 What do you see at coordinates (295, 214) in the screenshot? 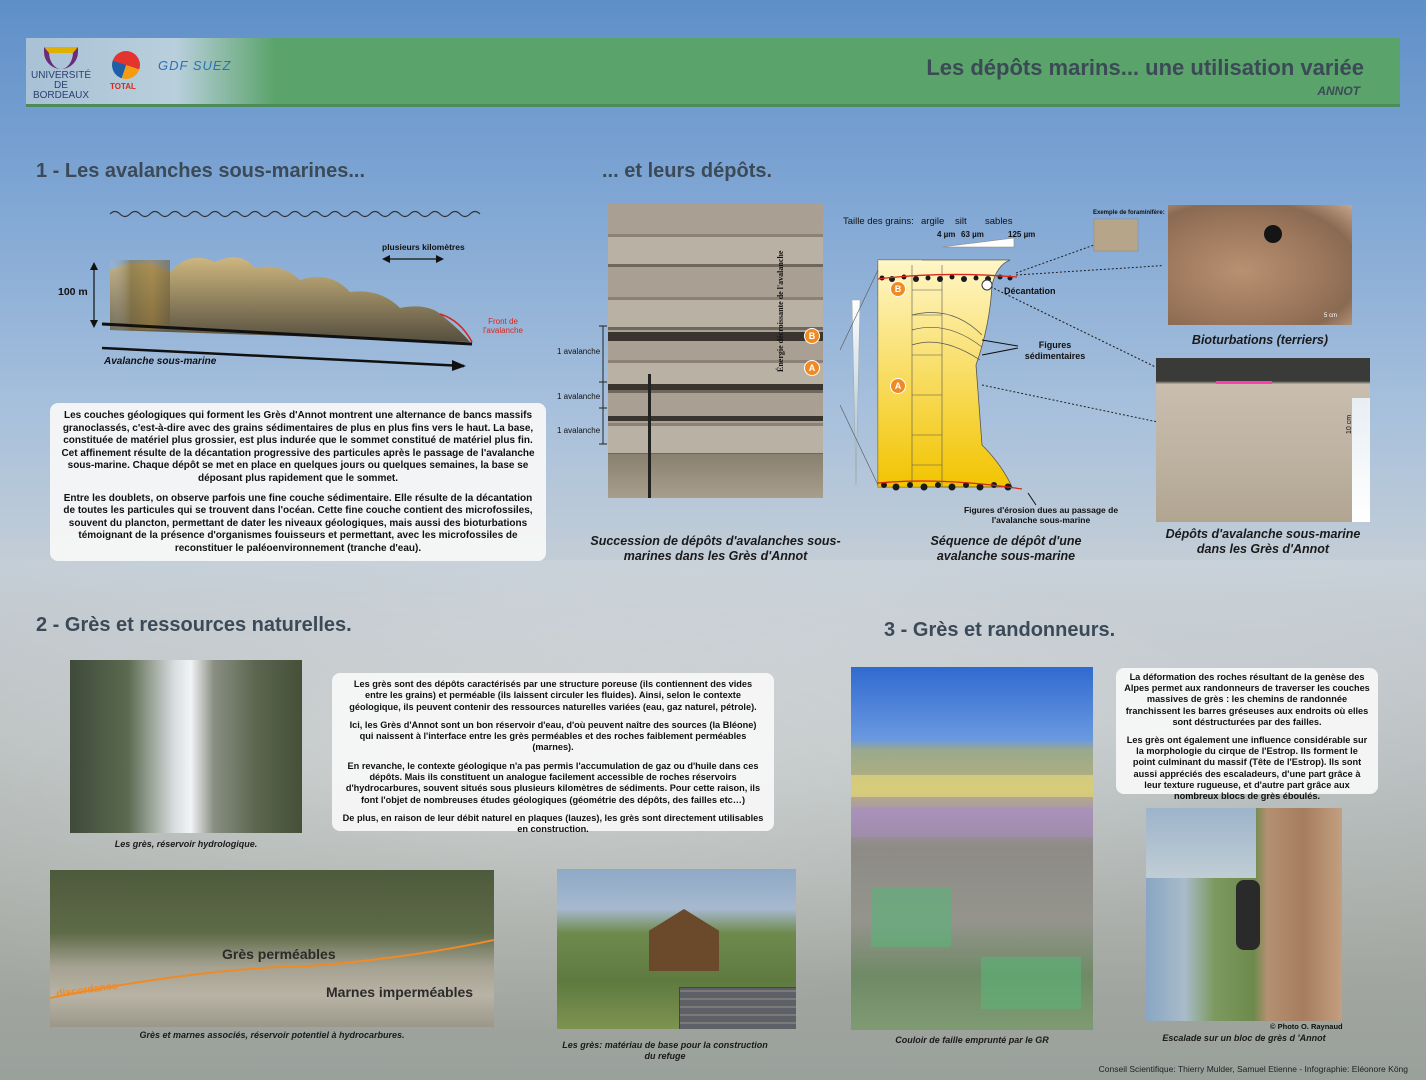
I see `sea-surface-wave` at bounding box center [295, 214].